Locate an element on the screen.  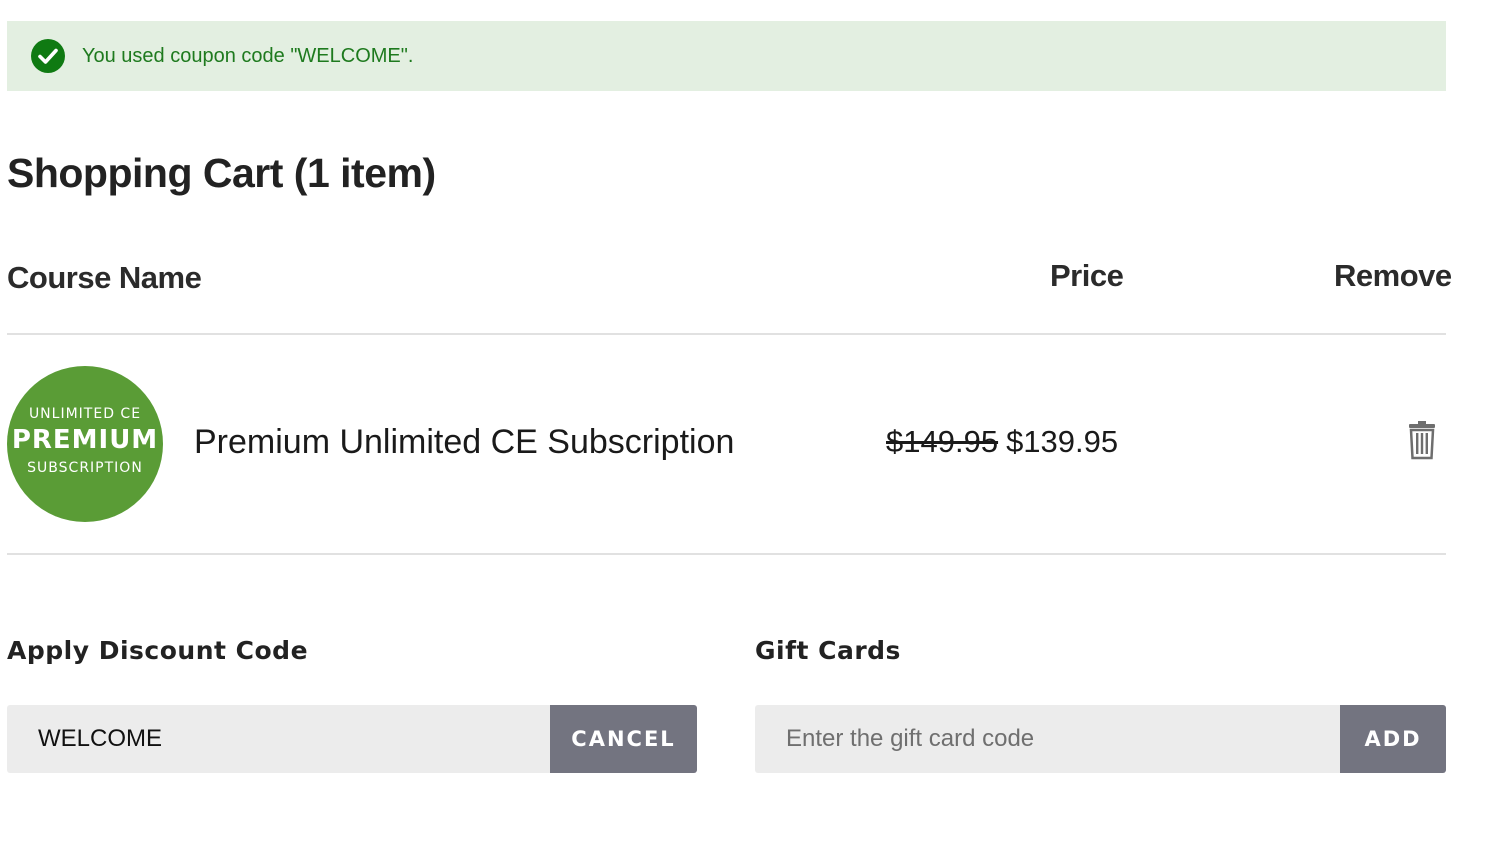
column-header-course-name: Course Name is located at coordinates (104, 277).